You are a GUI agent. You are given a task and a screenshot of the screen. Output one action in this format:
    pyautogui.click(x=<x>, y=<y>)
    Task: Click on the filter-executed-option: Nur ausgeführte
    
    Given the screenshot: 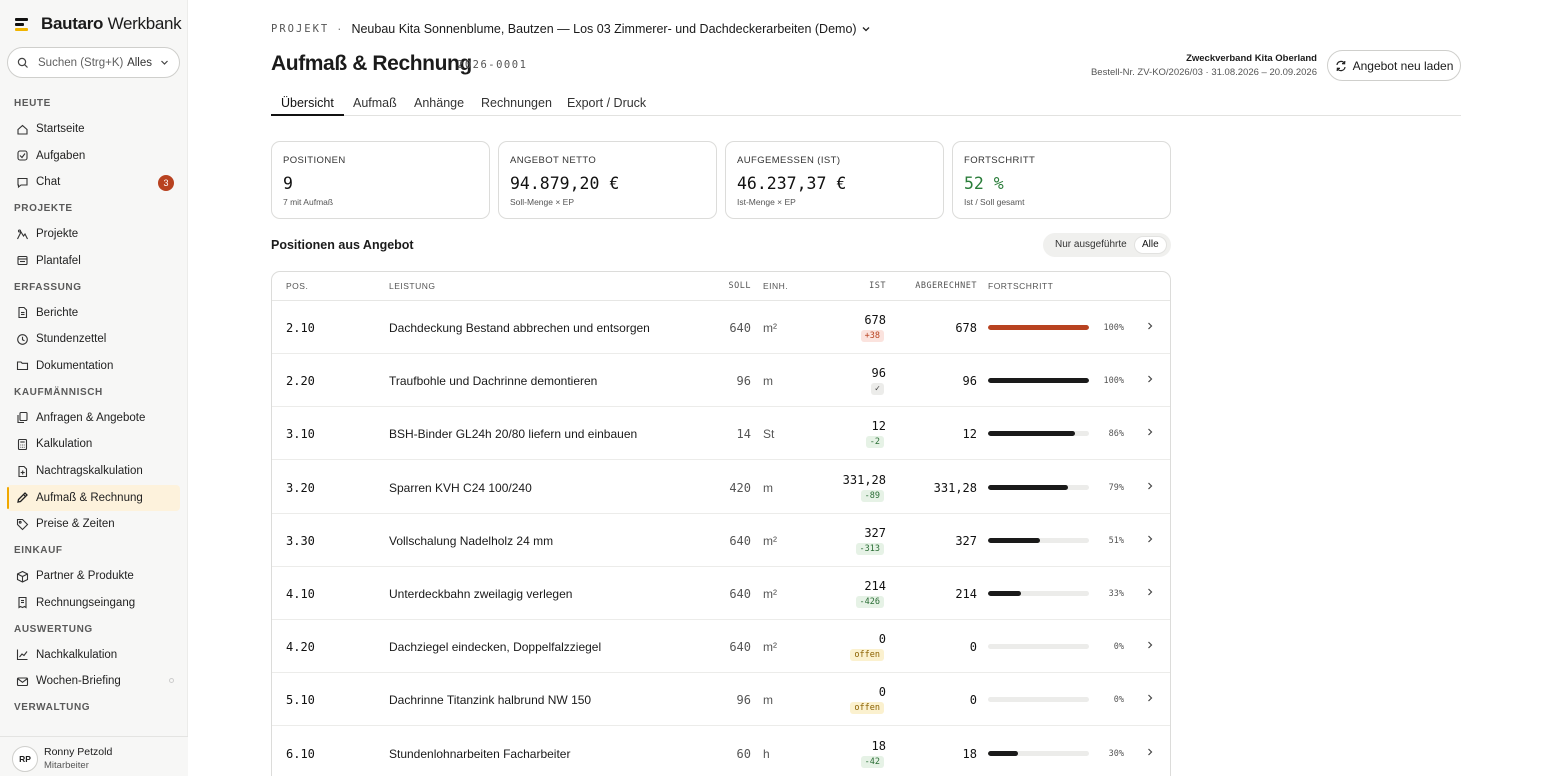 What is the action you would take?
    pyautogui.click(x=1091, y=245)
    